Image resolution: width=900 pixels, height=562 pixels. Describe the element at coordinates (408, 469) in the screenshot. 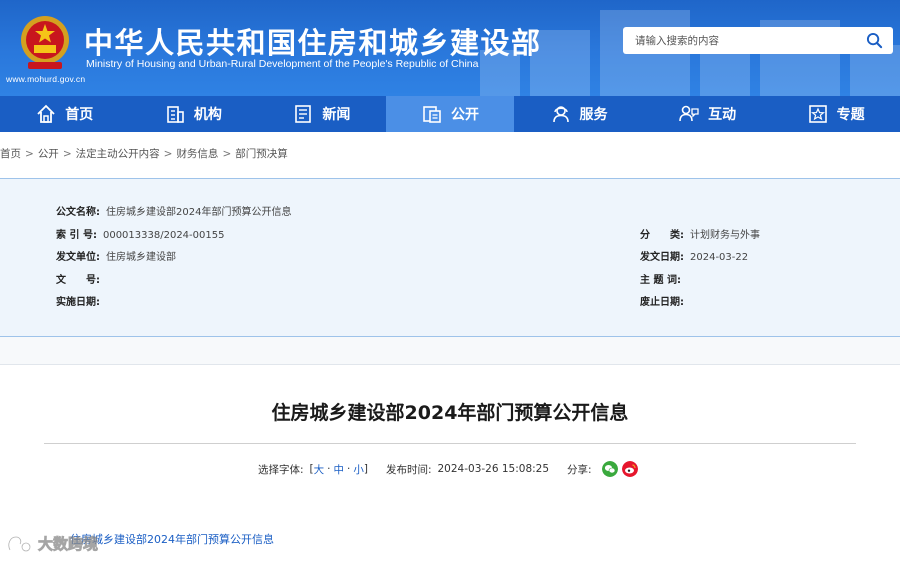

I see `publish-time-label: 发布时间:` at that location.